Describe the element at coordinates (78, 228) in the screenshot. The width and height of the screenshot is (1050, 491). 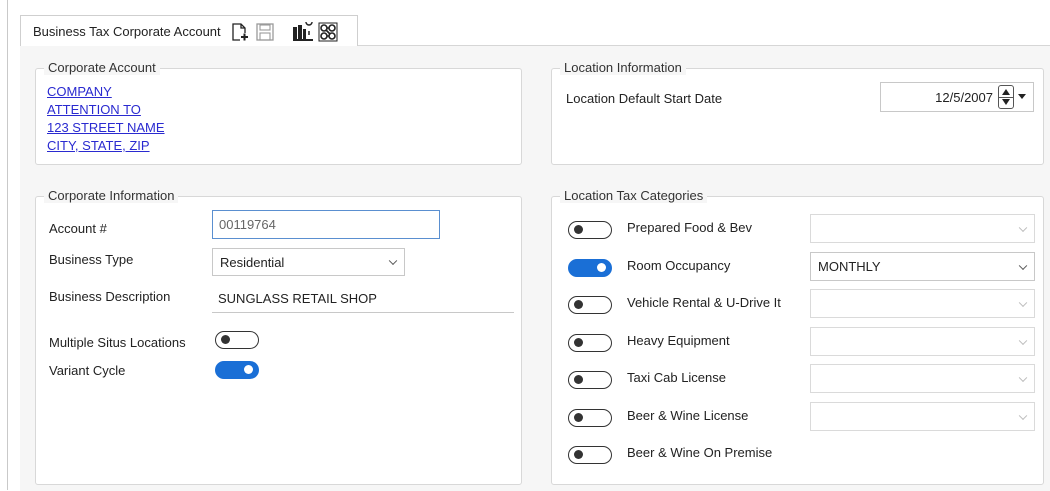
I see `account-number-label: Account #` at that location.